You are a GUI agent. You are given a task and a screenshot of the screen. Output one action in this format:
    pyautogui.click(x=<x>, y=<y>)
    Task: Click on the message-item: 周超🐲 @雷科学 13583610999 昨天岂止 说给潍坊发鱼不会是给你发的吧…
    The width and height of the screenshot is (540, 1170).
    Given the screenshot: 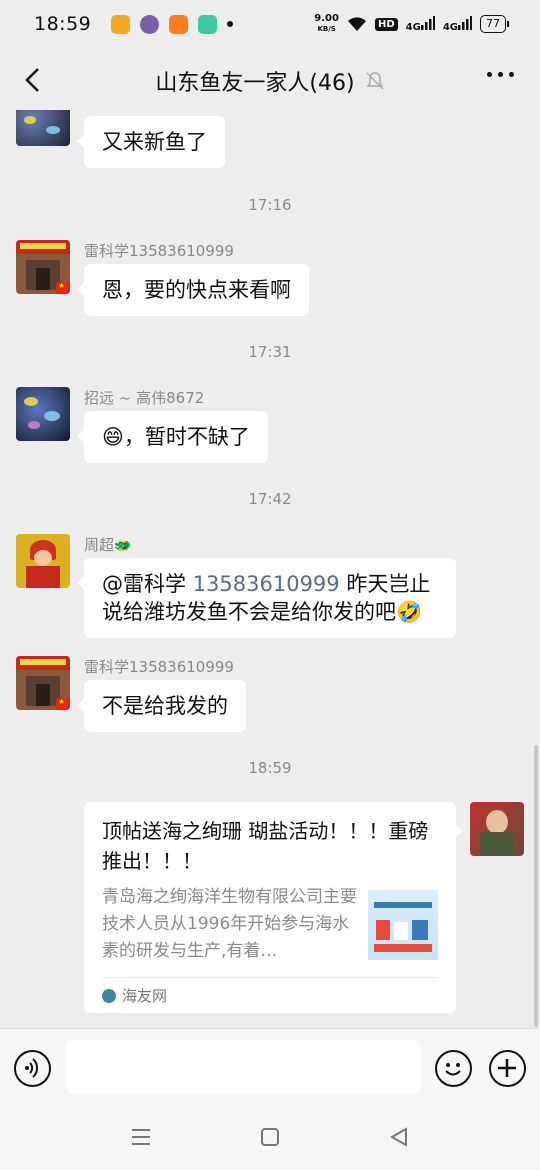 What is the action you would take?
    pyautogui.click(x=236, y=586)
    